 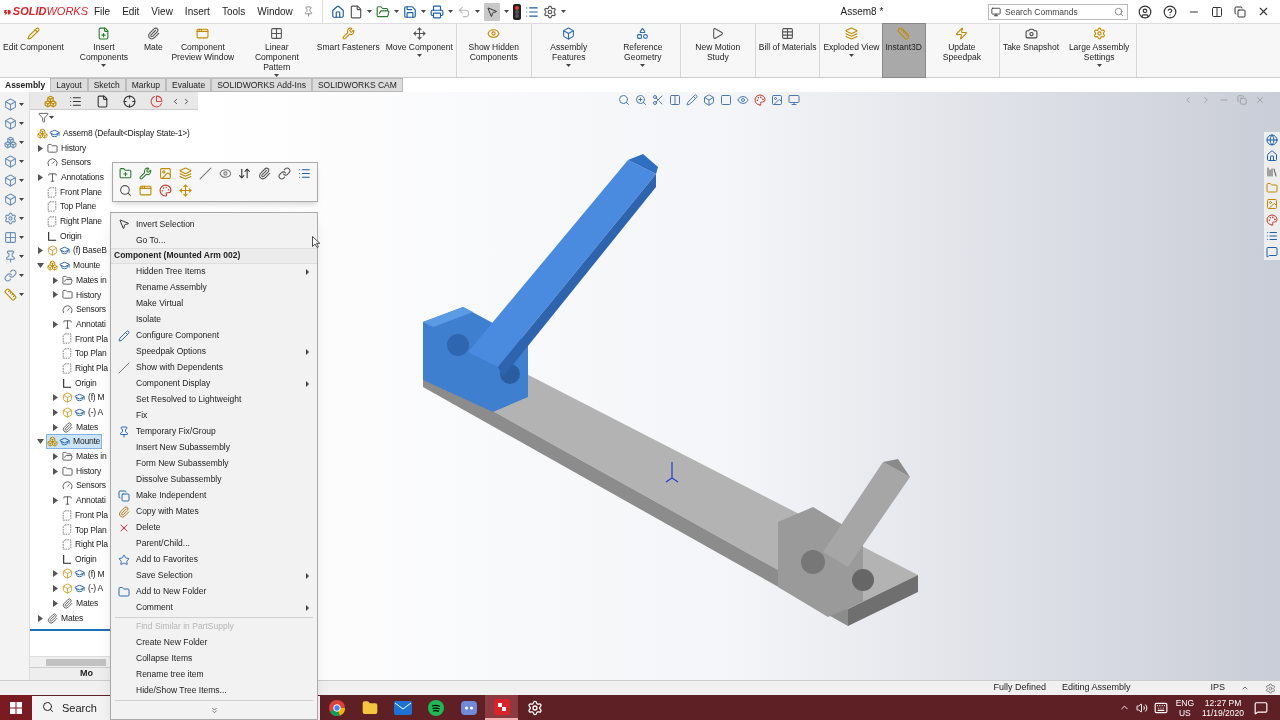 I want to click on menu-item: Create New Folder, so click(x=214, y=642).